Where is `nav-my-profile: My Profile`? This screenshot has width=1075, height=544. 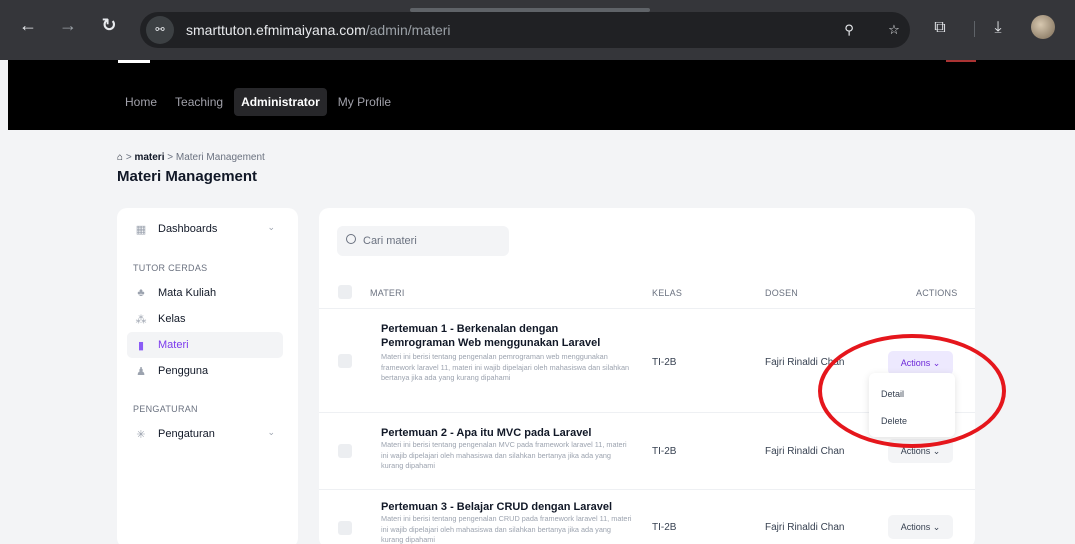 nav-my-profile: My Profile is located at coordinates (364, 102).